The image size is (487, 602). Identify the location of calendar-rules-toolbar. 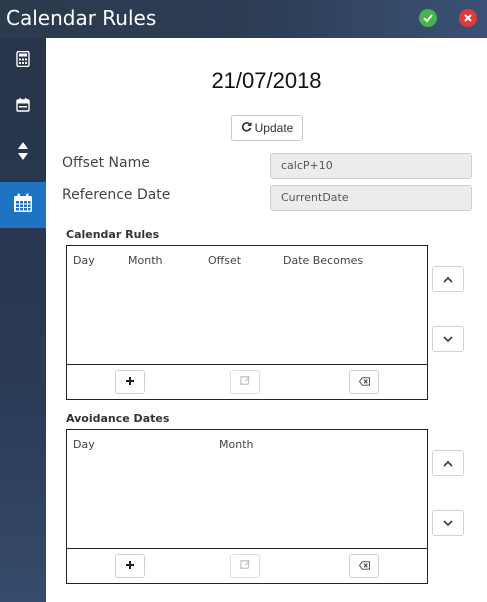
(247, 382).